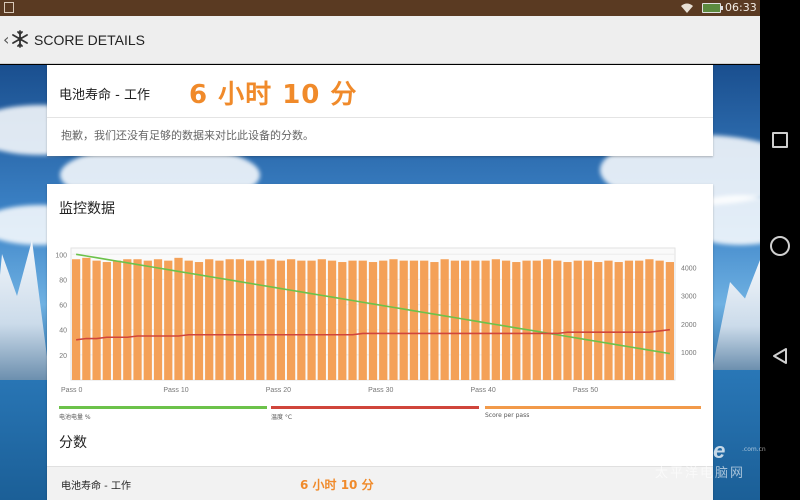  What do you see at coordinates (380, 8) in the screenshot?
I see `status-bar: 06:33` at bounding box center [380, 8].